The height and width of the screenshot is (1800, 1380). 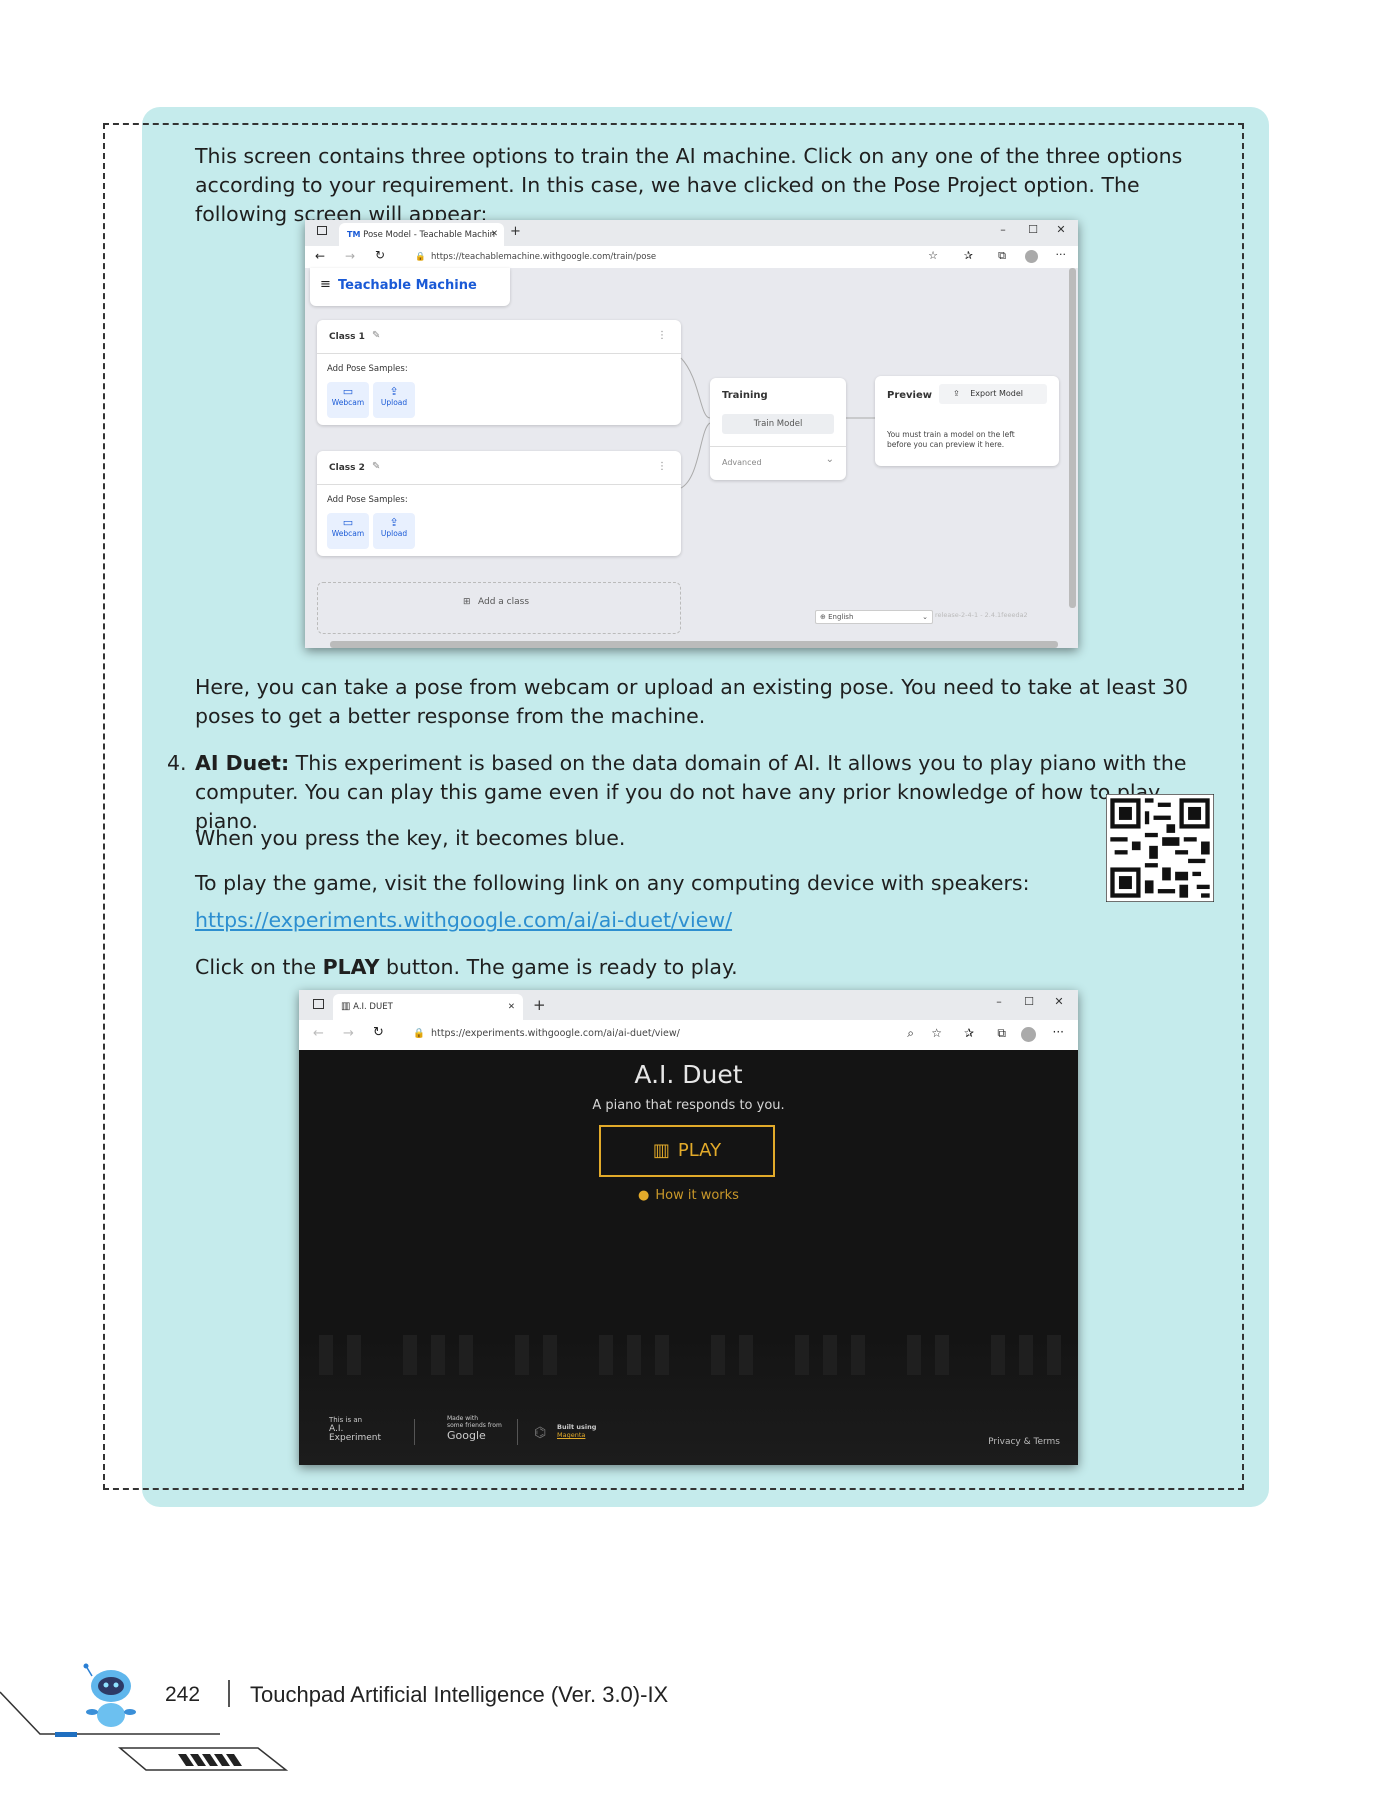 What do you see at coordinates (694, 644) in the screenshot?
I see `horizontal-scrollbar` at bounding box center [694, 644].